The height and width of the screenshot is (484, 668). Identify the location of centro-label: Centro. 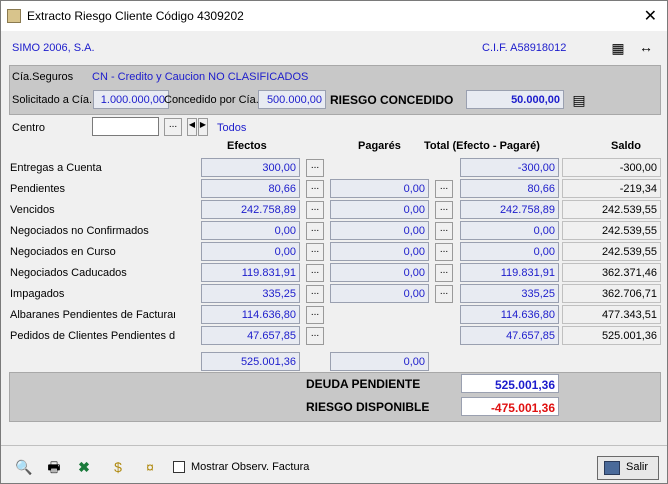
(29, 128).